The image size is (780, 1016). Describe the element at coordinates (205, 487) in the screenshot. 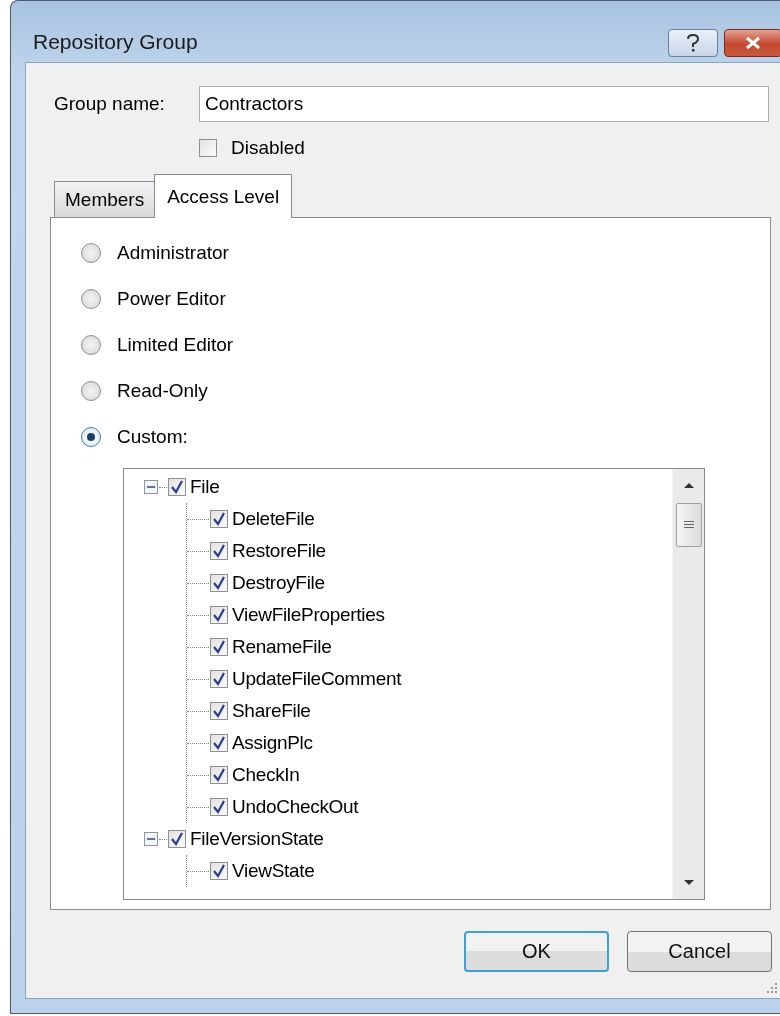

I see `tree-item-label: File` at that location.